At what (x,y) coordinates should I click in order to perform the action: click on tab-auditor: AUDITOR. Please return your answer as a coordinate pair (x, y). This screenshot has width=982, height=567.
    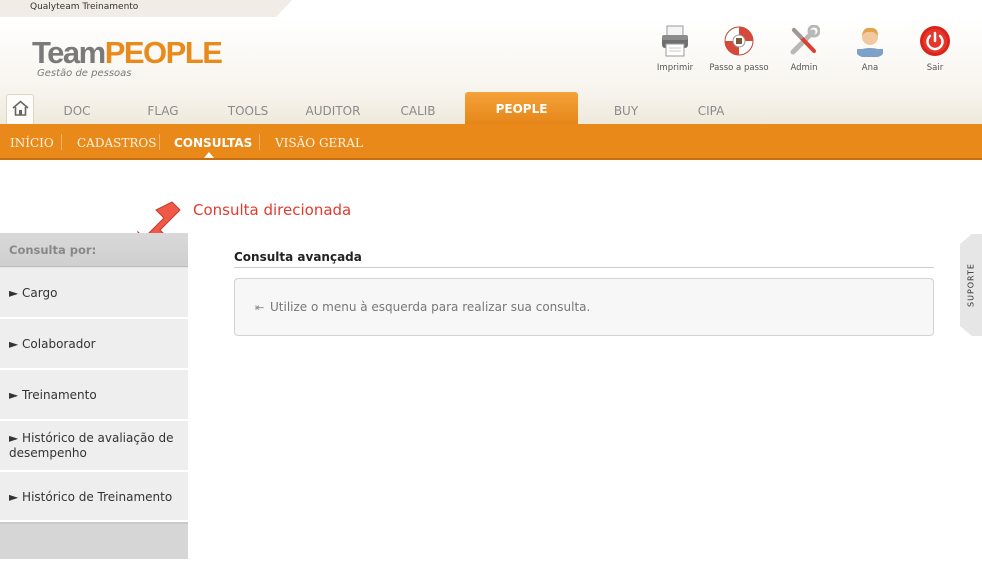
    Looking at the image, I should click on (333, 111).